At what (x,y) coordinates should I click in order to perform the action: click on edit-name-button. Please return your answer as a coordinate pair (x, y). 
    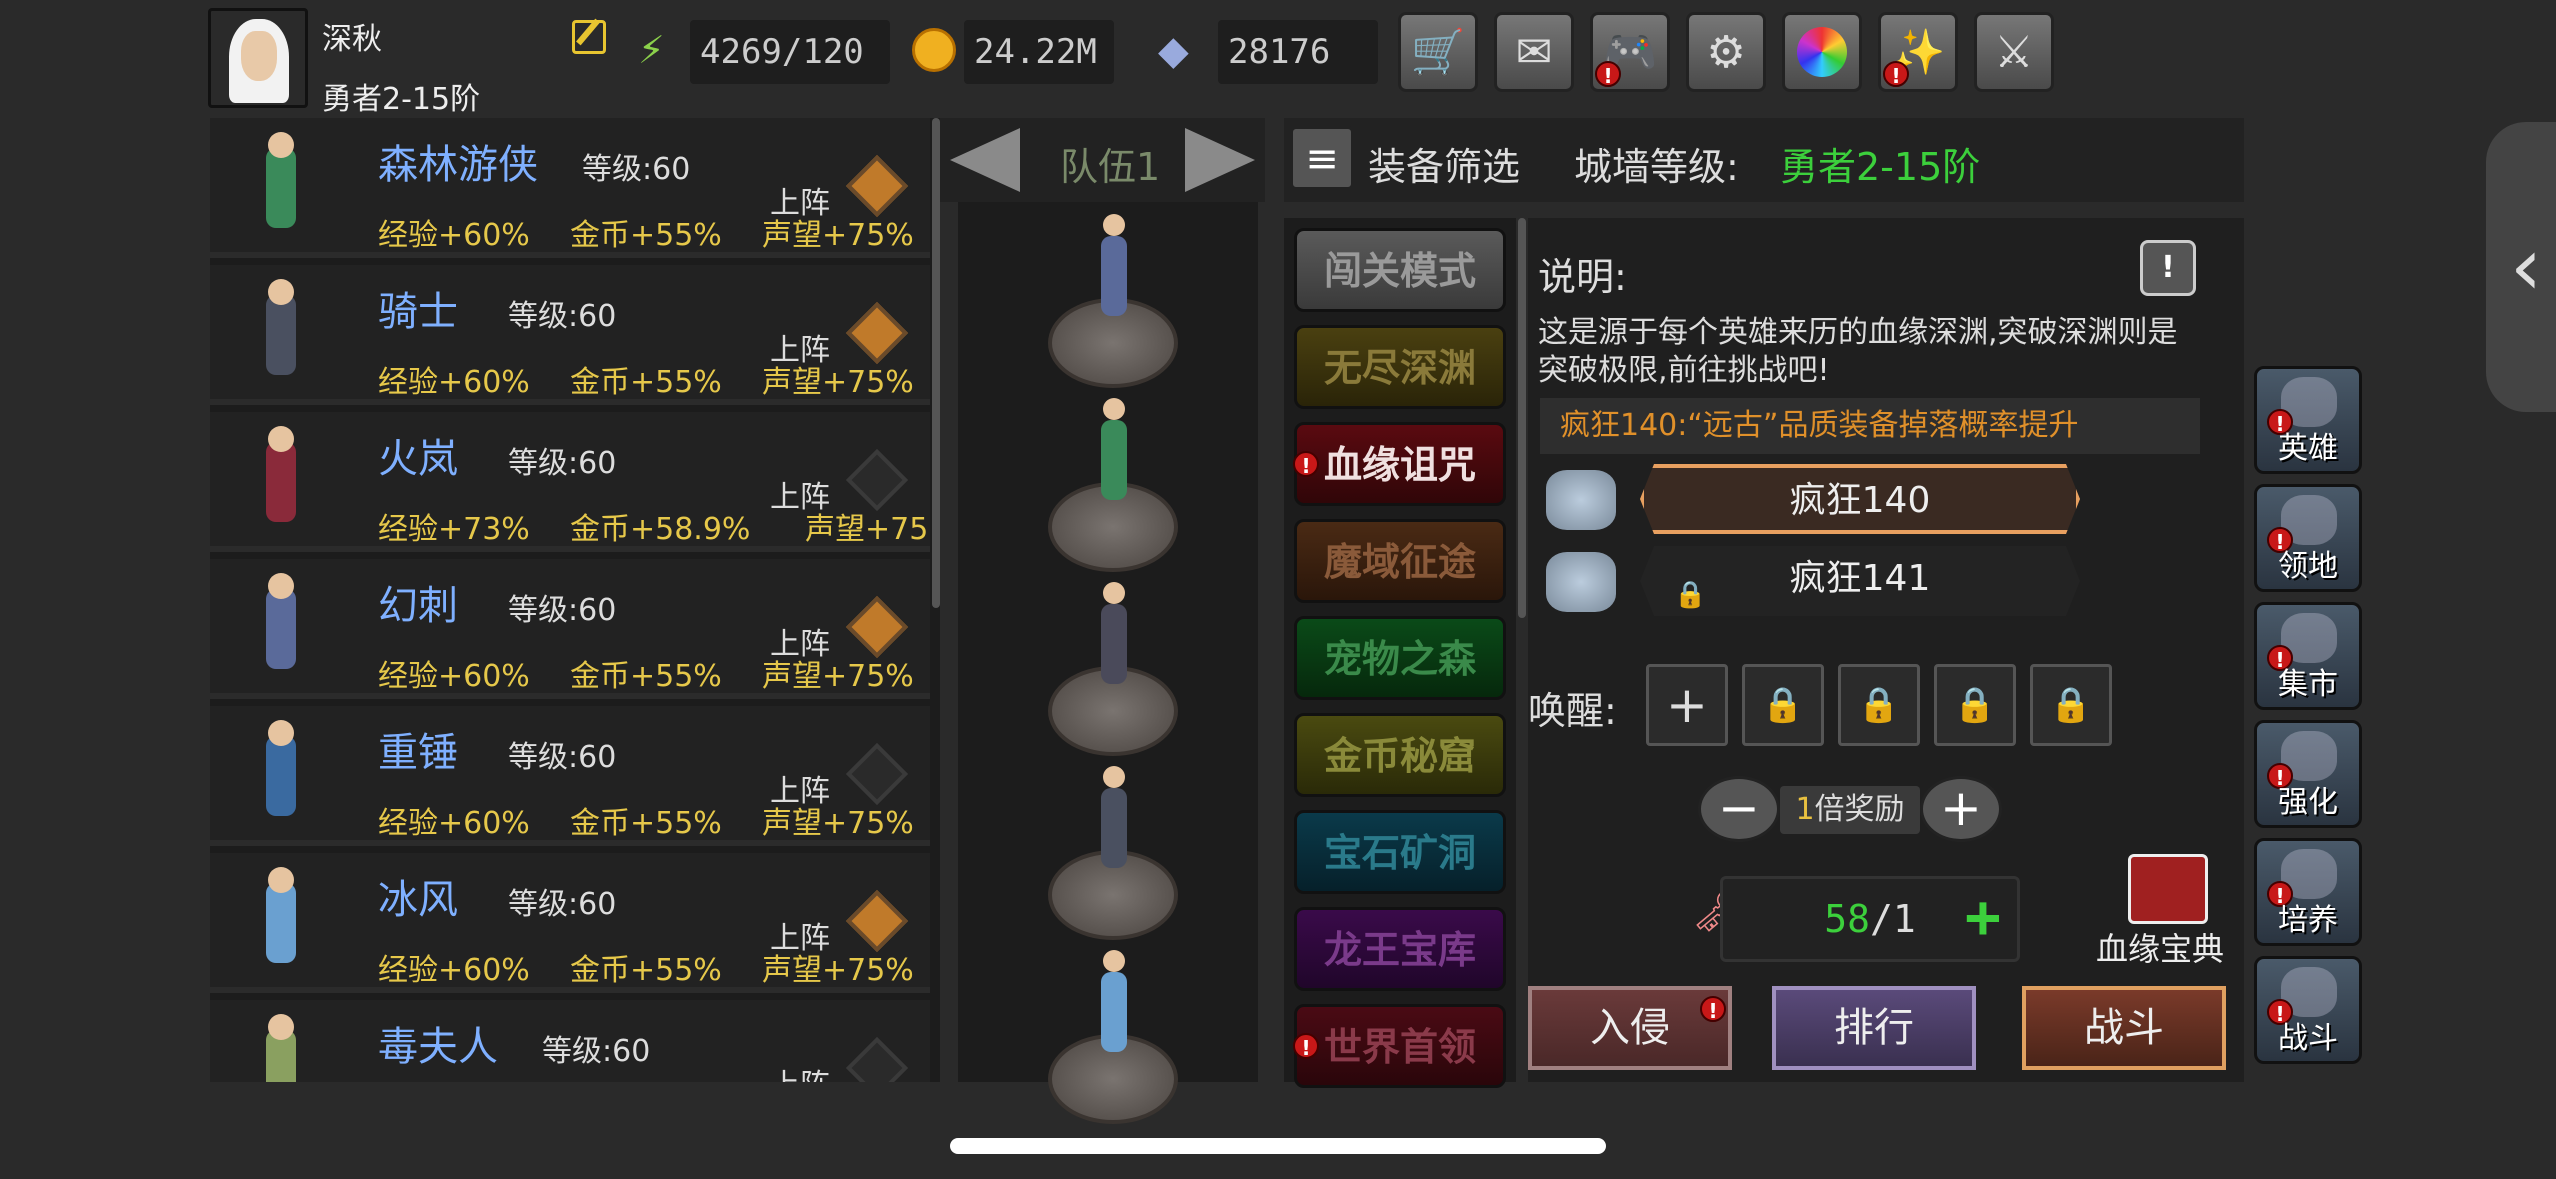
    Looking at the image, I should click on (589, 37).